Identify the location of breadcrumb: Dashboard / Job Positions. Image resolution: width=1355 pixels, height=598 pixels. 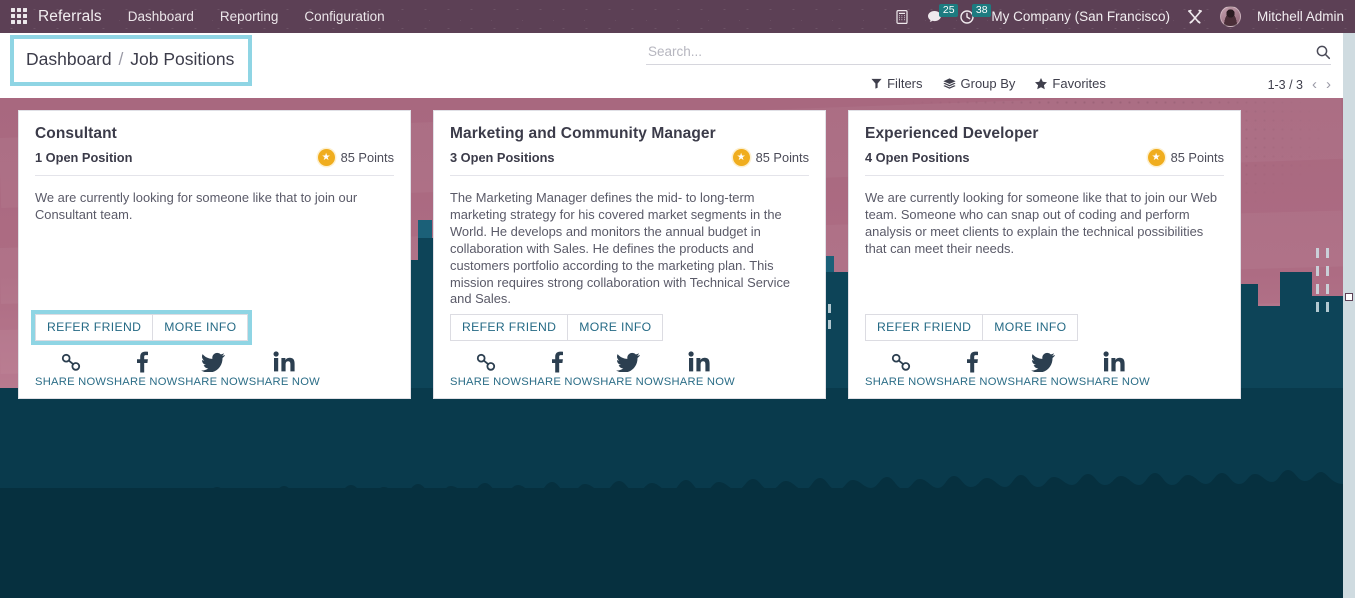
(130, 59).